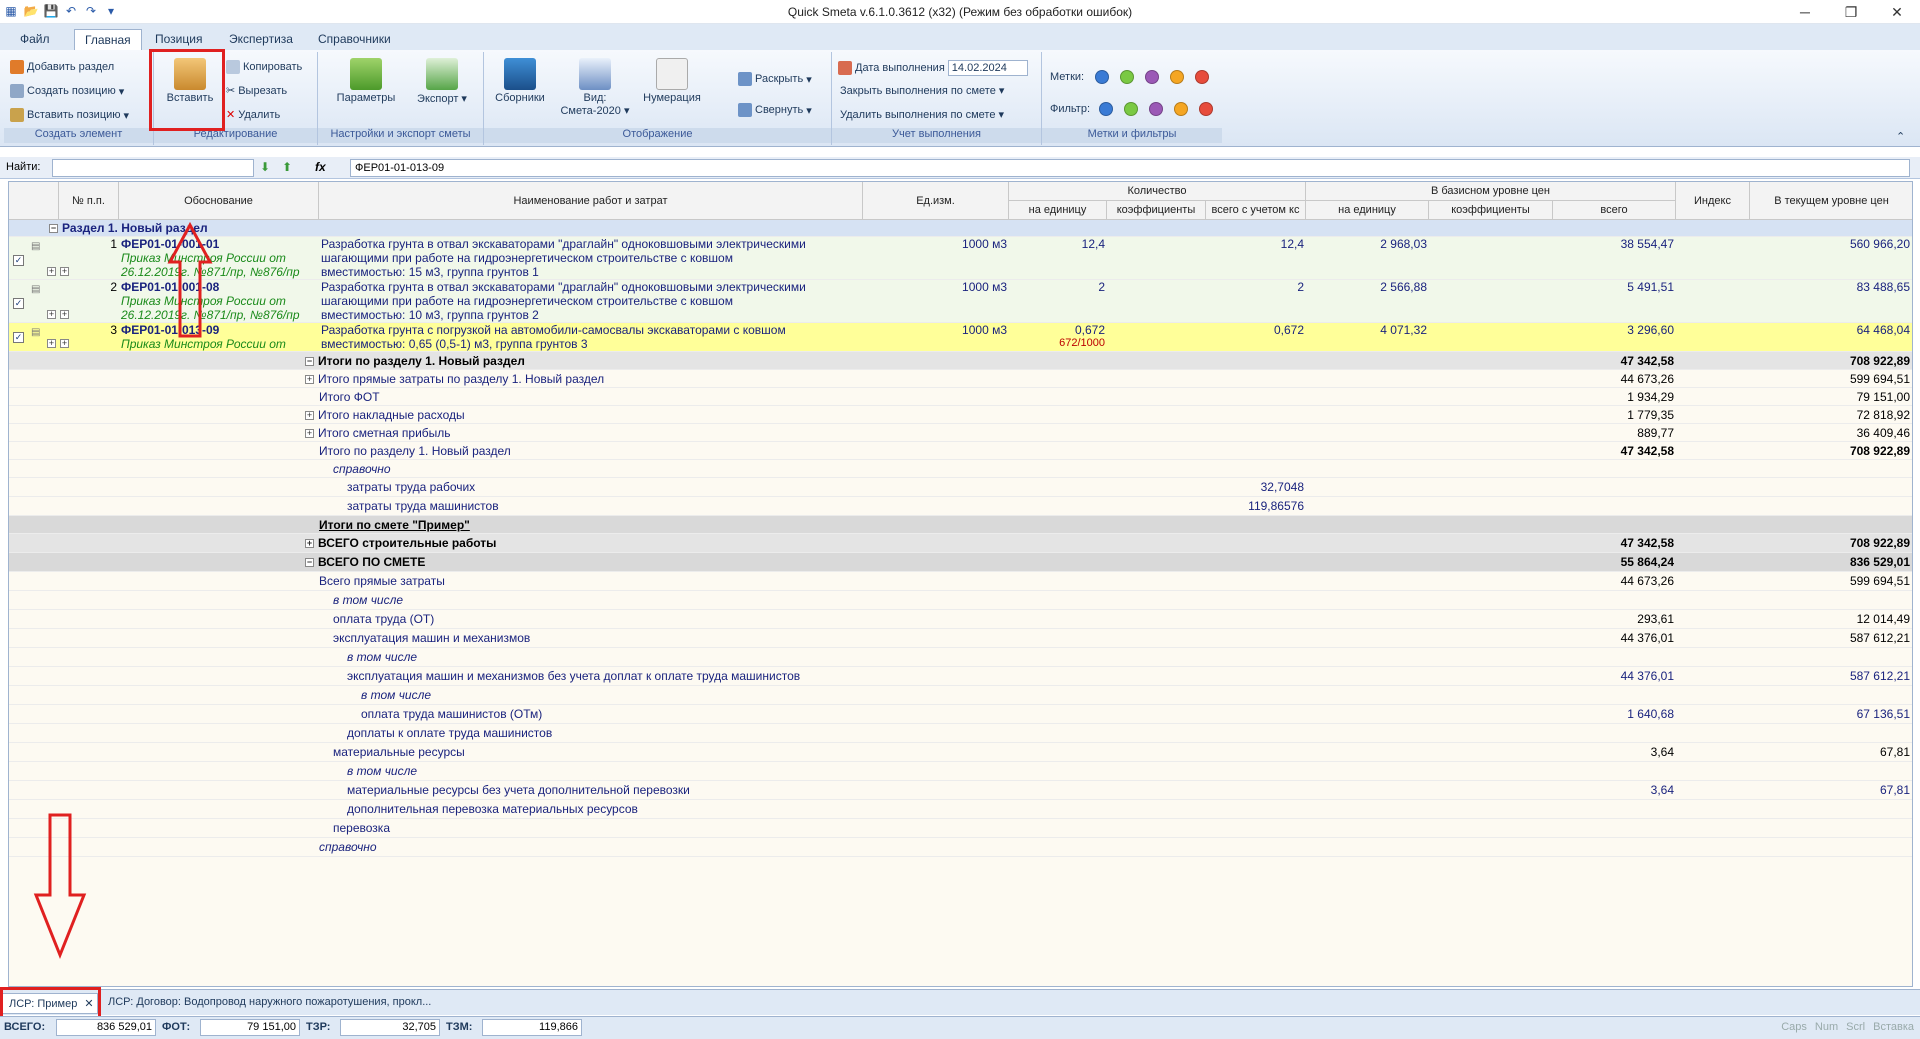 The width and height of the screenshot is (1920, 1039). I want to click on status-tzm-label: ТЗМ:, so click(459, 1027).